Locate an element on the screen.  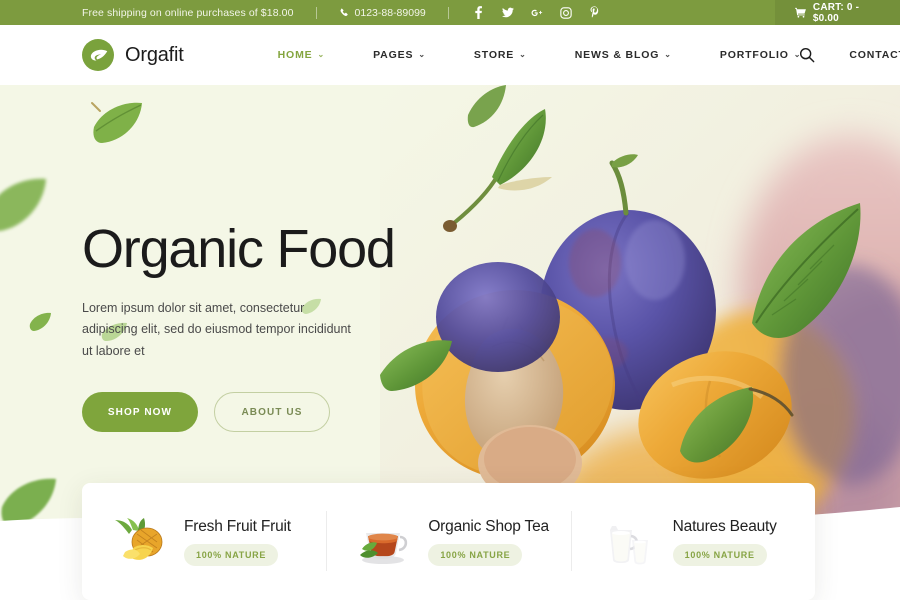
nav-label: PORTFOLIO is located at coordinates (754, 55).